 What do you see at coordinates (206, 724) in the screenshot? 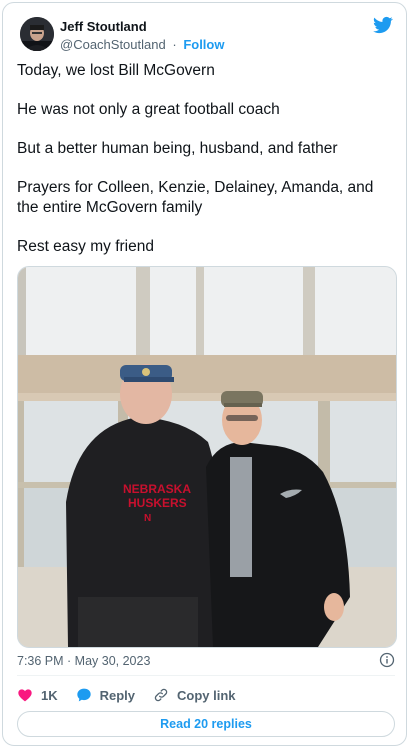
I see `read-replies-button: Read 20 replies` at bounding box center [206, 724].